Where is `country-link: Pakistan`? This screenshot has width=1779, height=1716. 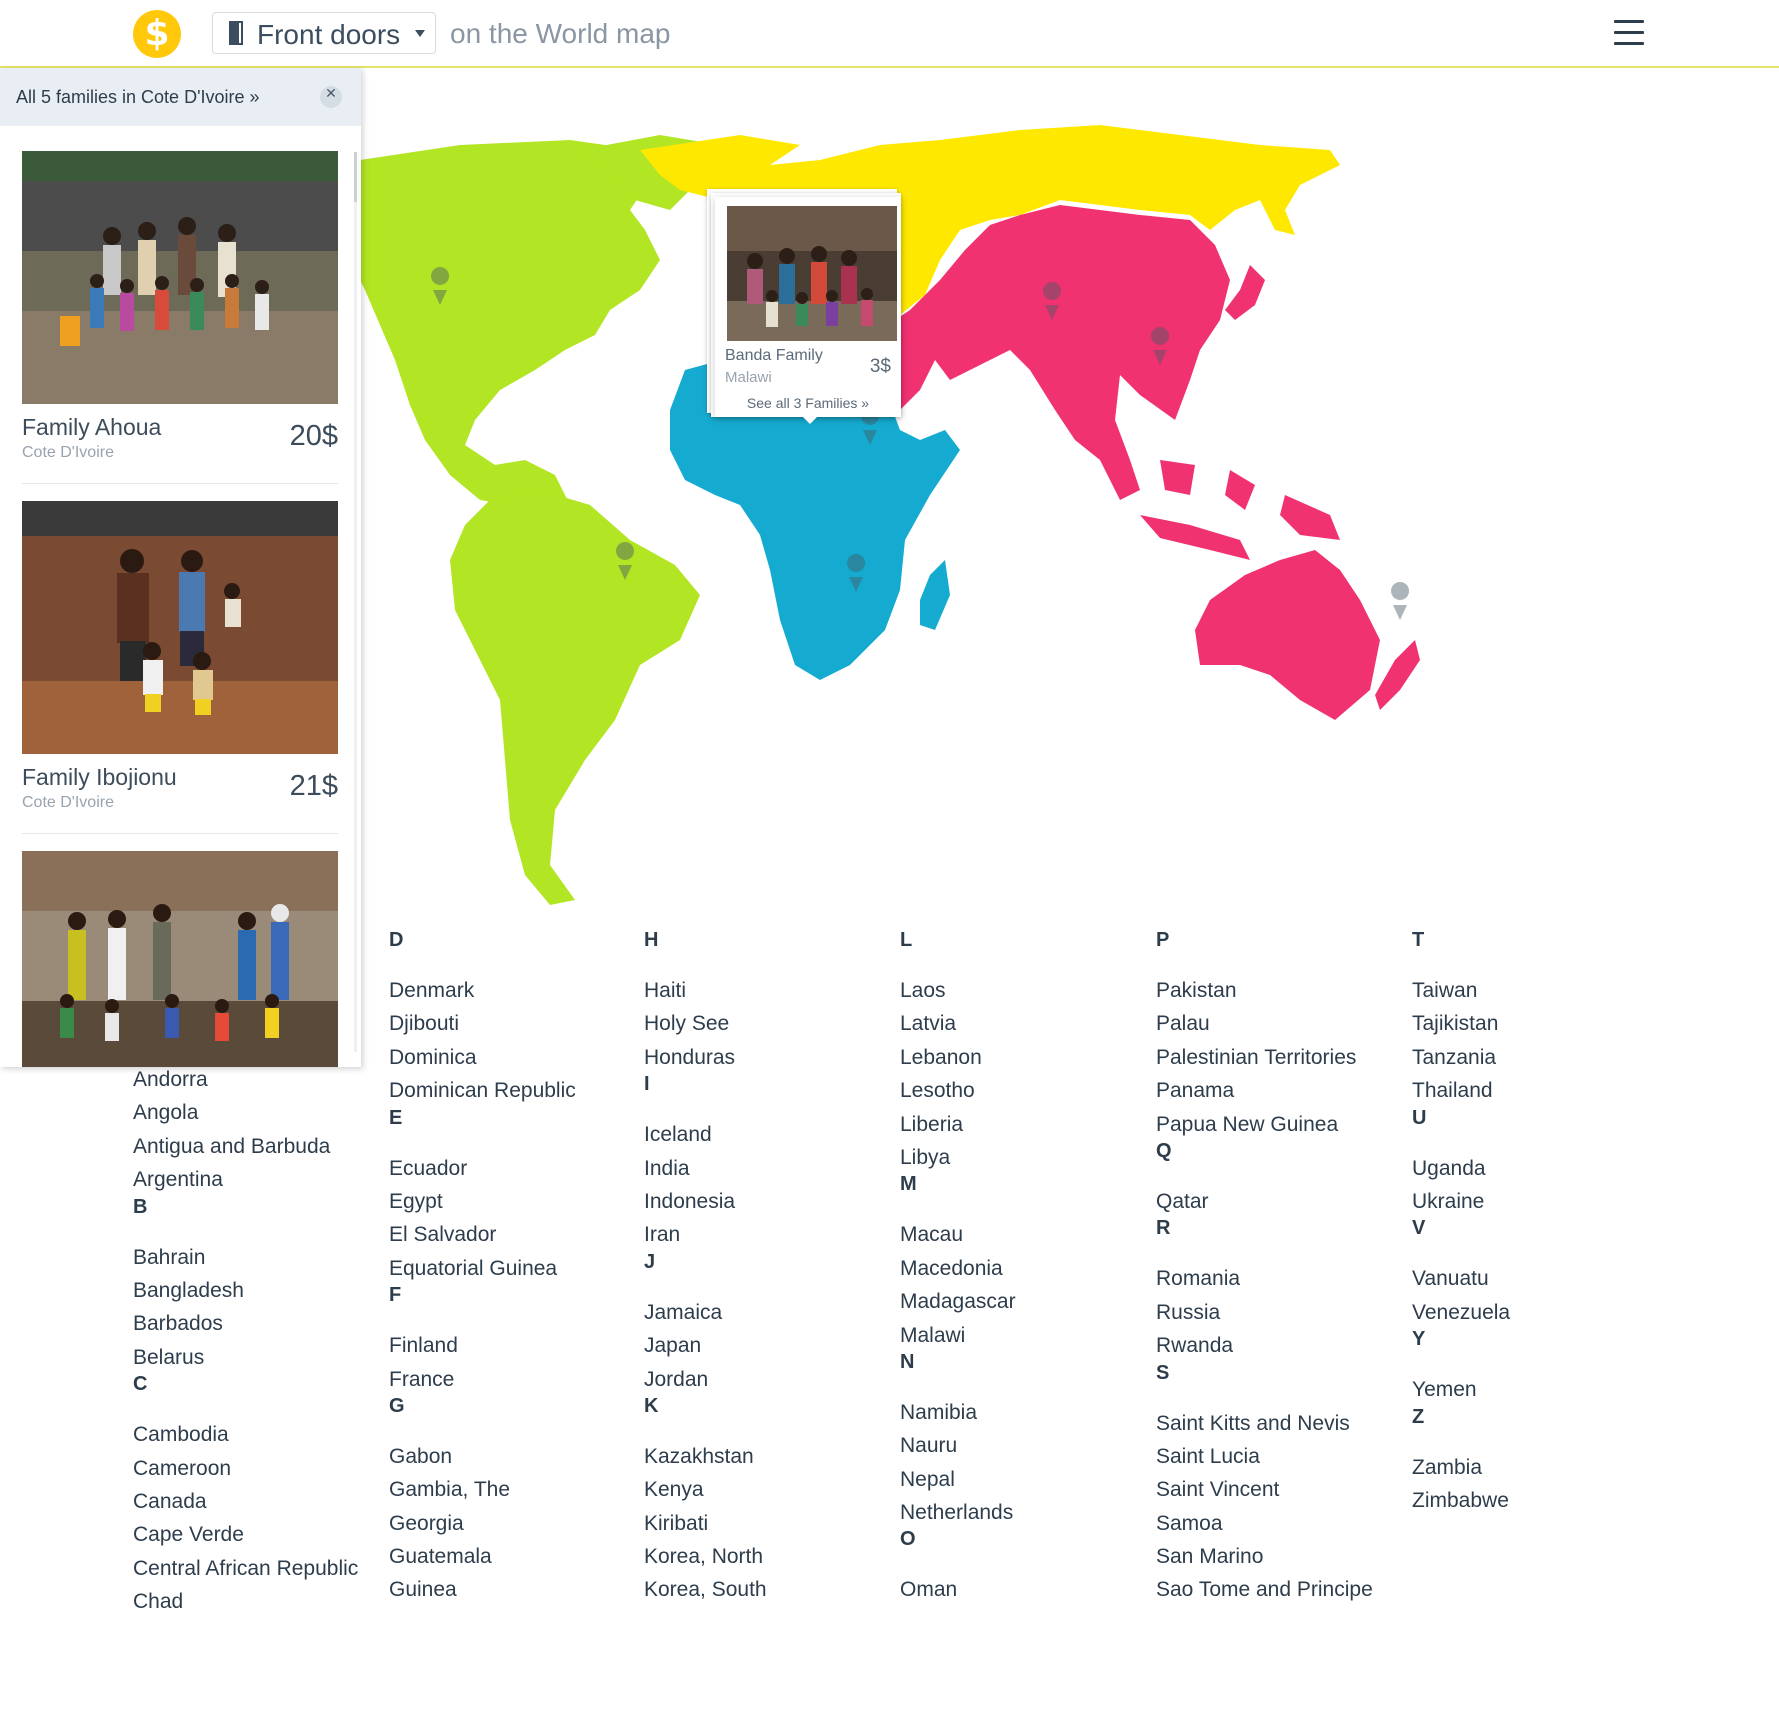 country-link: Pakistan is located at coordinates (1264, 990).